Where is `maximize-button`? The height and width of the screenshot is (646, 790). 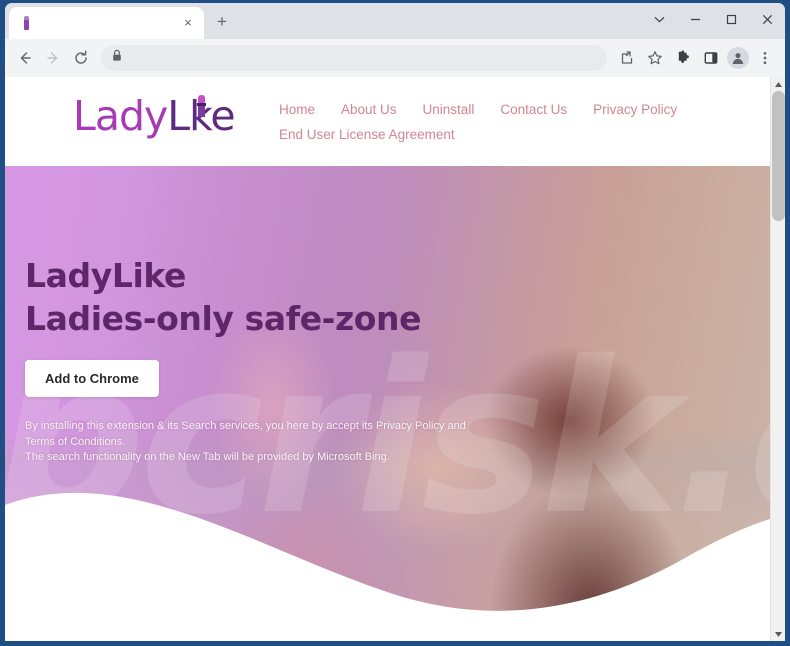 maximize-button is located at coordinates (731, 19).